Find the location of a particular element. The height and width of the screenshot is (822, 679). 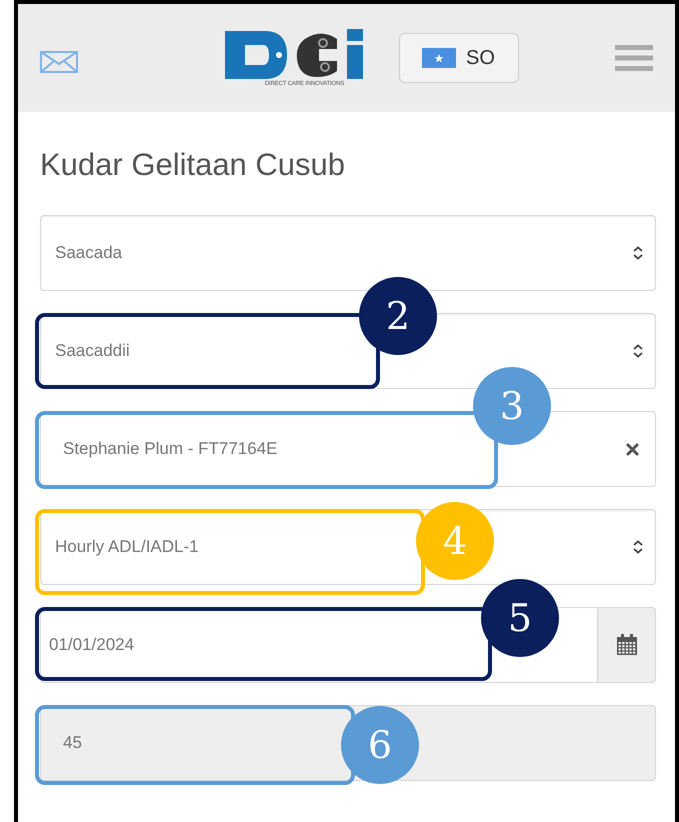

select-value: Hourly ADL/IADL-1 is located at coordinates (127, 547).